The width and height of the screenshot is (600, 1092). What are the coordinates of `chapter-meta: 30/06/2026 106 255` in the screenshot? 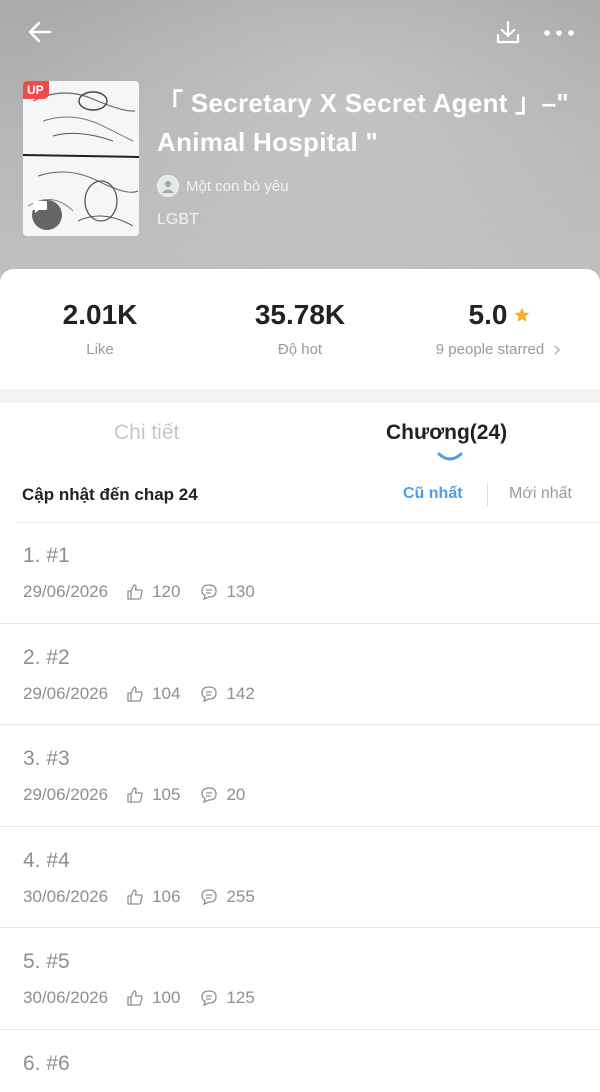 It's located at (139, 897).